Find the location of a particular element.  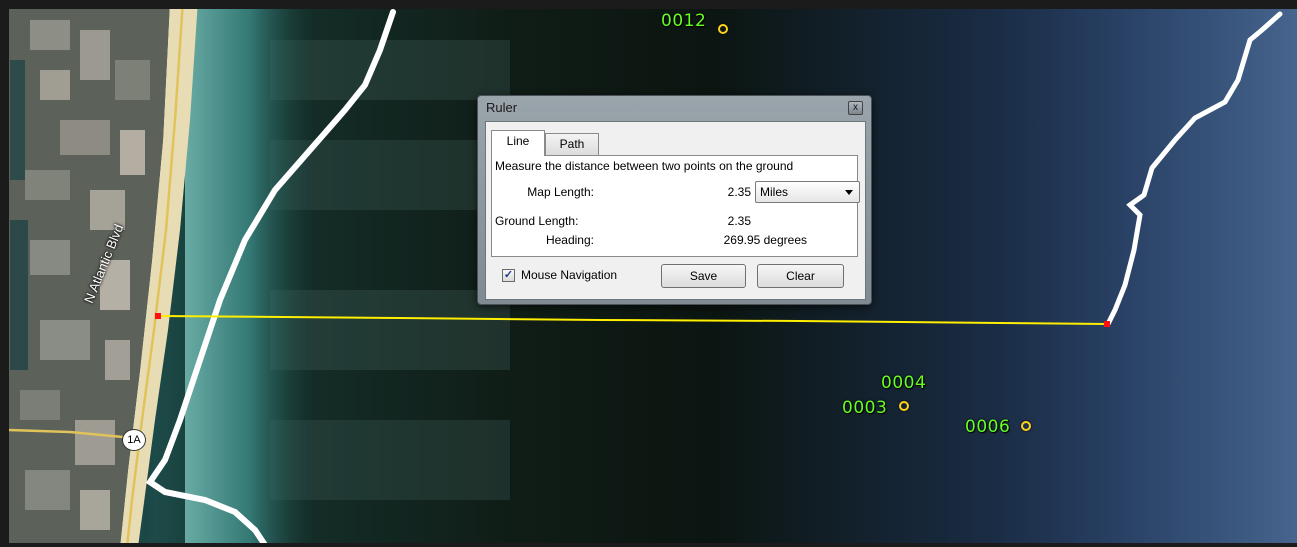

clear-button: Clear is located at coordinates (800, 276).